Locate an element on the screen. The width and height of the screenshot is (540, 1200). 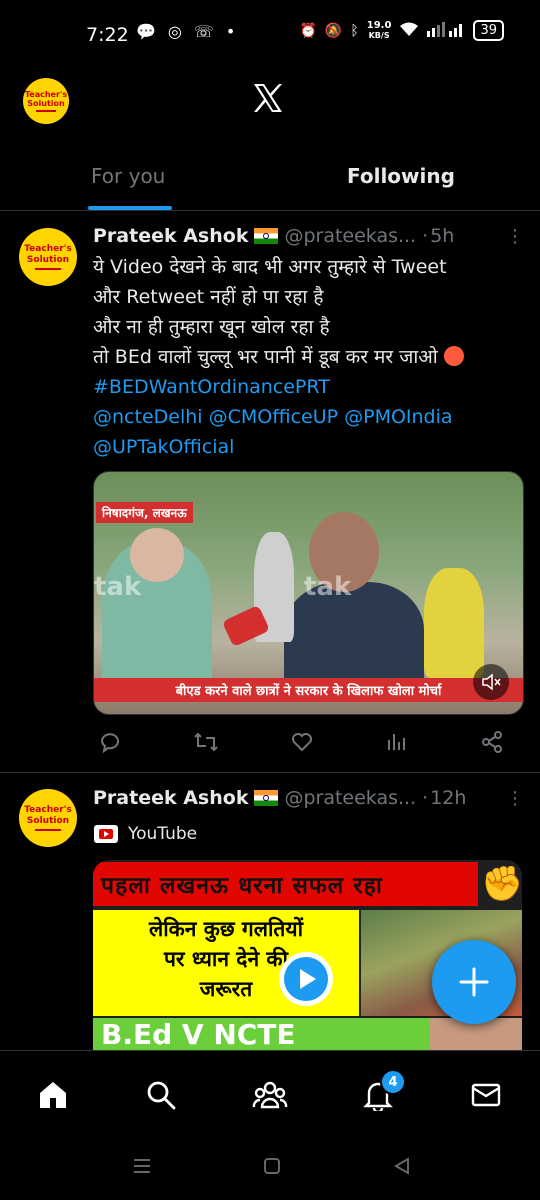
mail-icon is located at coordinates (486, 1095).